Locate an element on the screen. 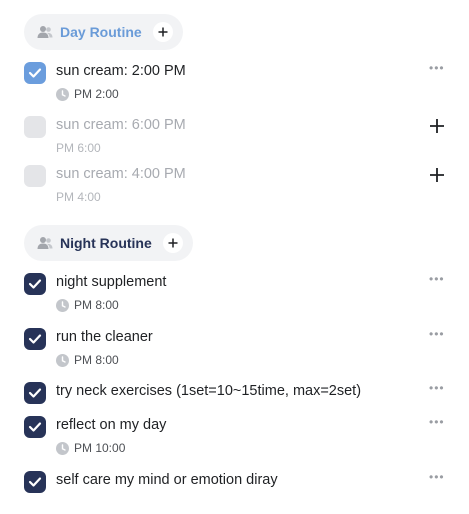  task-time: PM 2:00 is located at coordinates (87, 94).